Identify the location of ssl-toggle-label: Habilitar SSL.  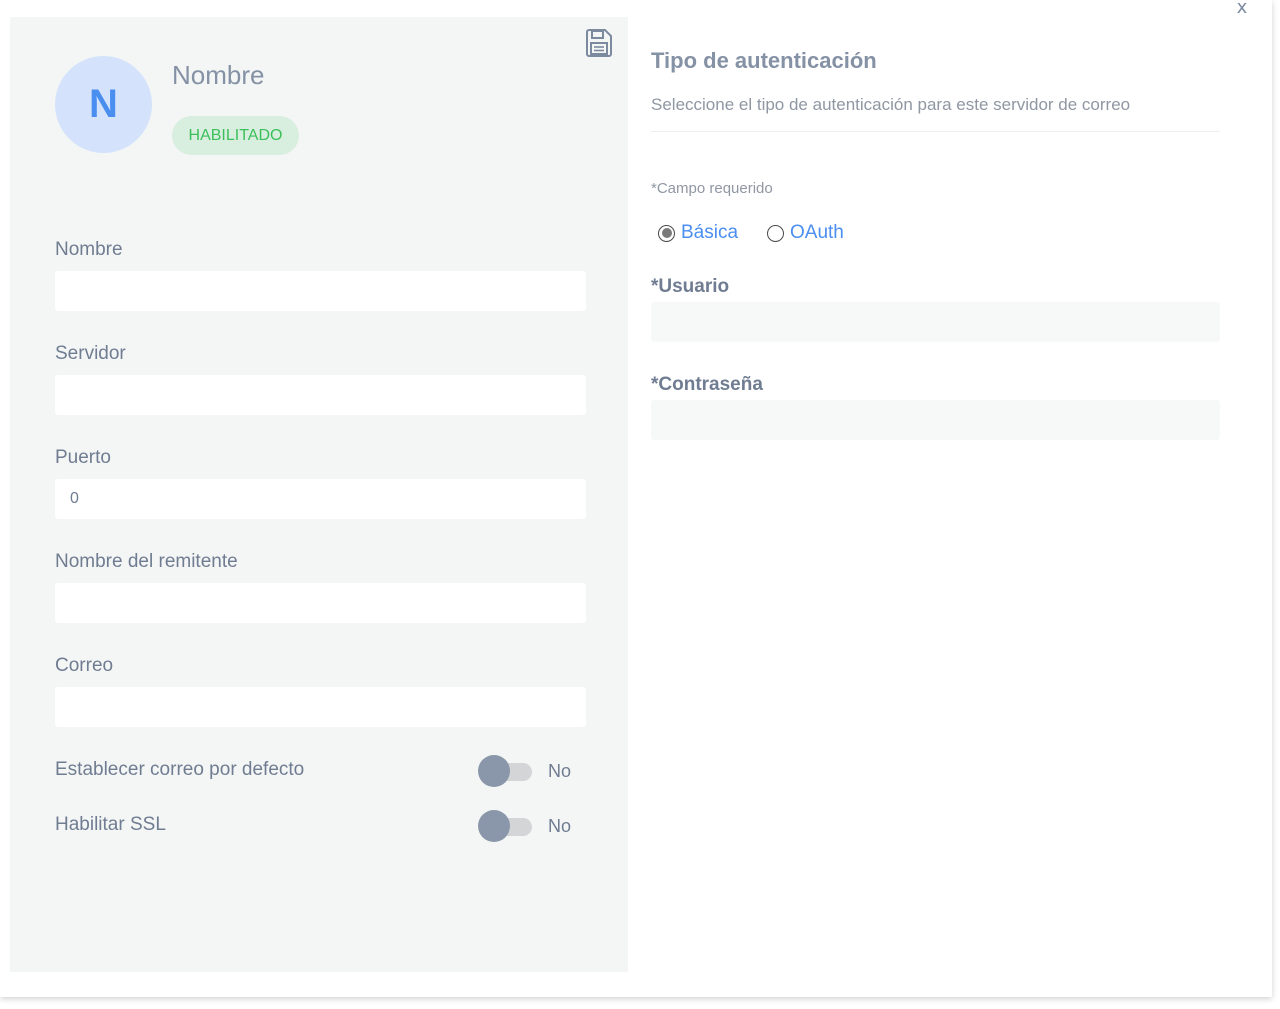
(110, 824).